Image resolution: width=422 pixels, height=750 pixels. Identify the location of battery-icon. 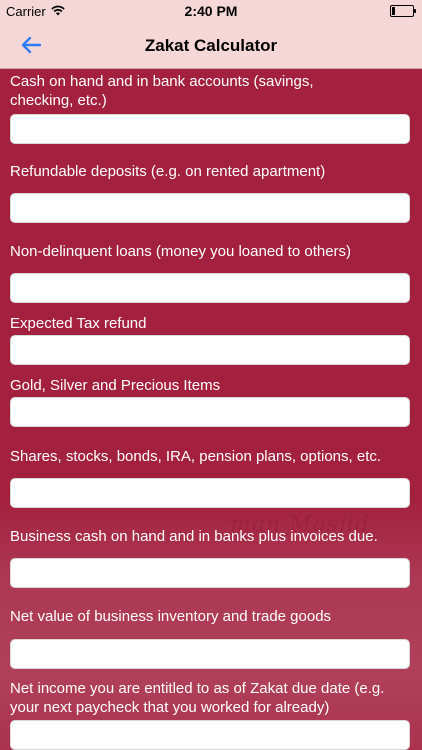
(403, 11).